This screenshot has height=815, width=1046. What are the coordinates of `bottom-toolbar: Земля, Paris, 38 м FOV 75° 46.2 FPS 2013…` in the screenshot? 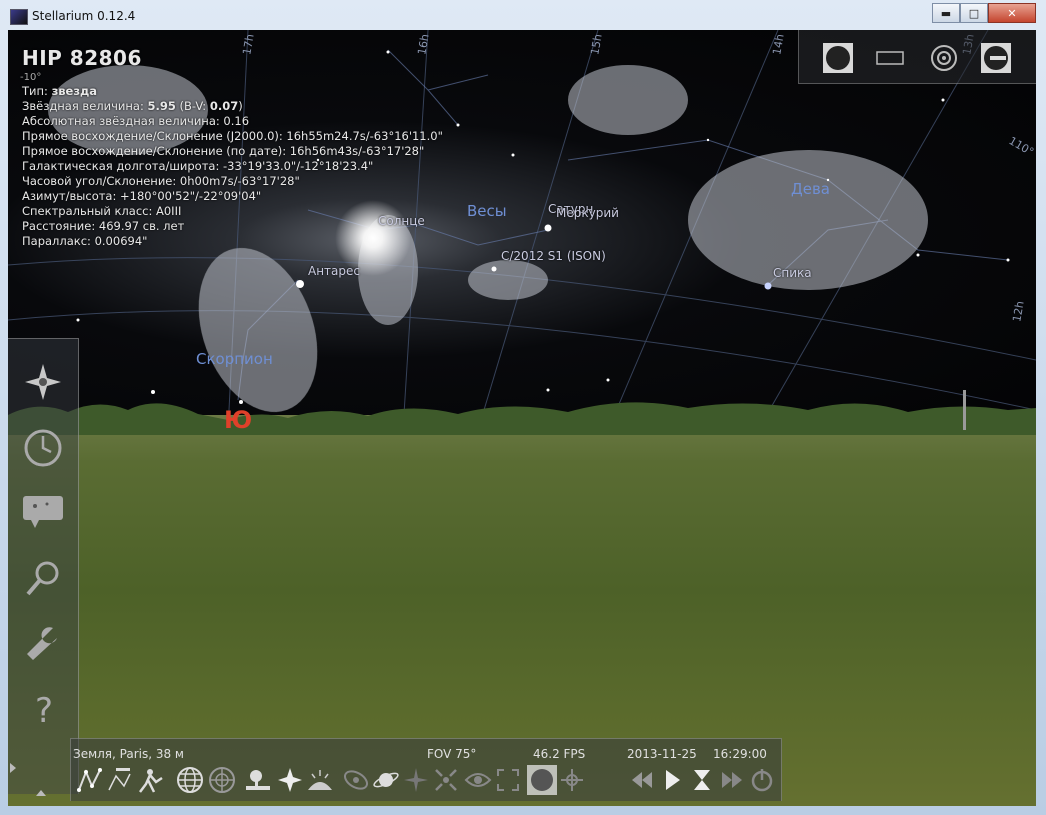 It's located at (426, 769).